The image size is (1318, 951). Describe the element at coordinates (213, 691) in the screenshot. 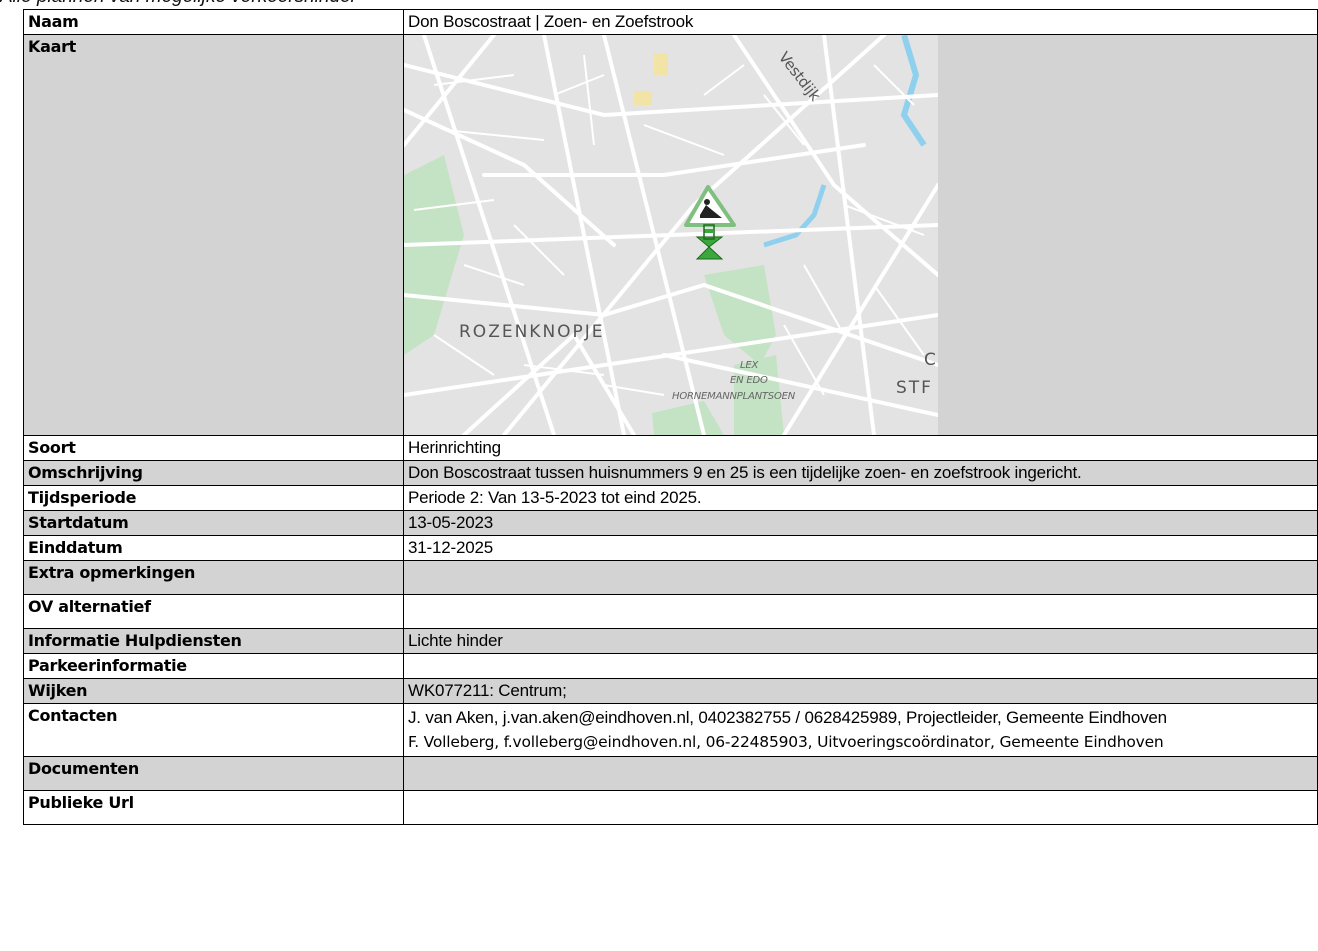

I see `label-wijken: Wijken` at that location.